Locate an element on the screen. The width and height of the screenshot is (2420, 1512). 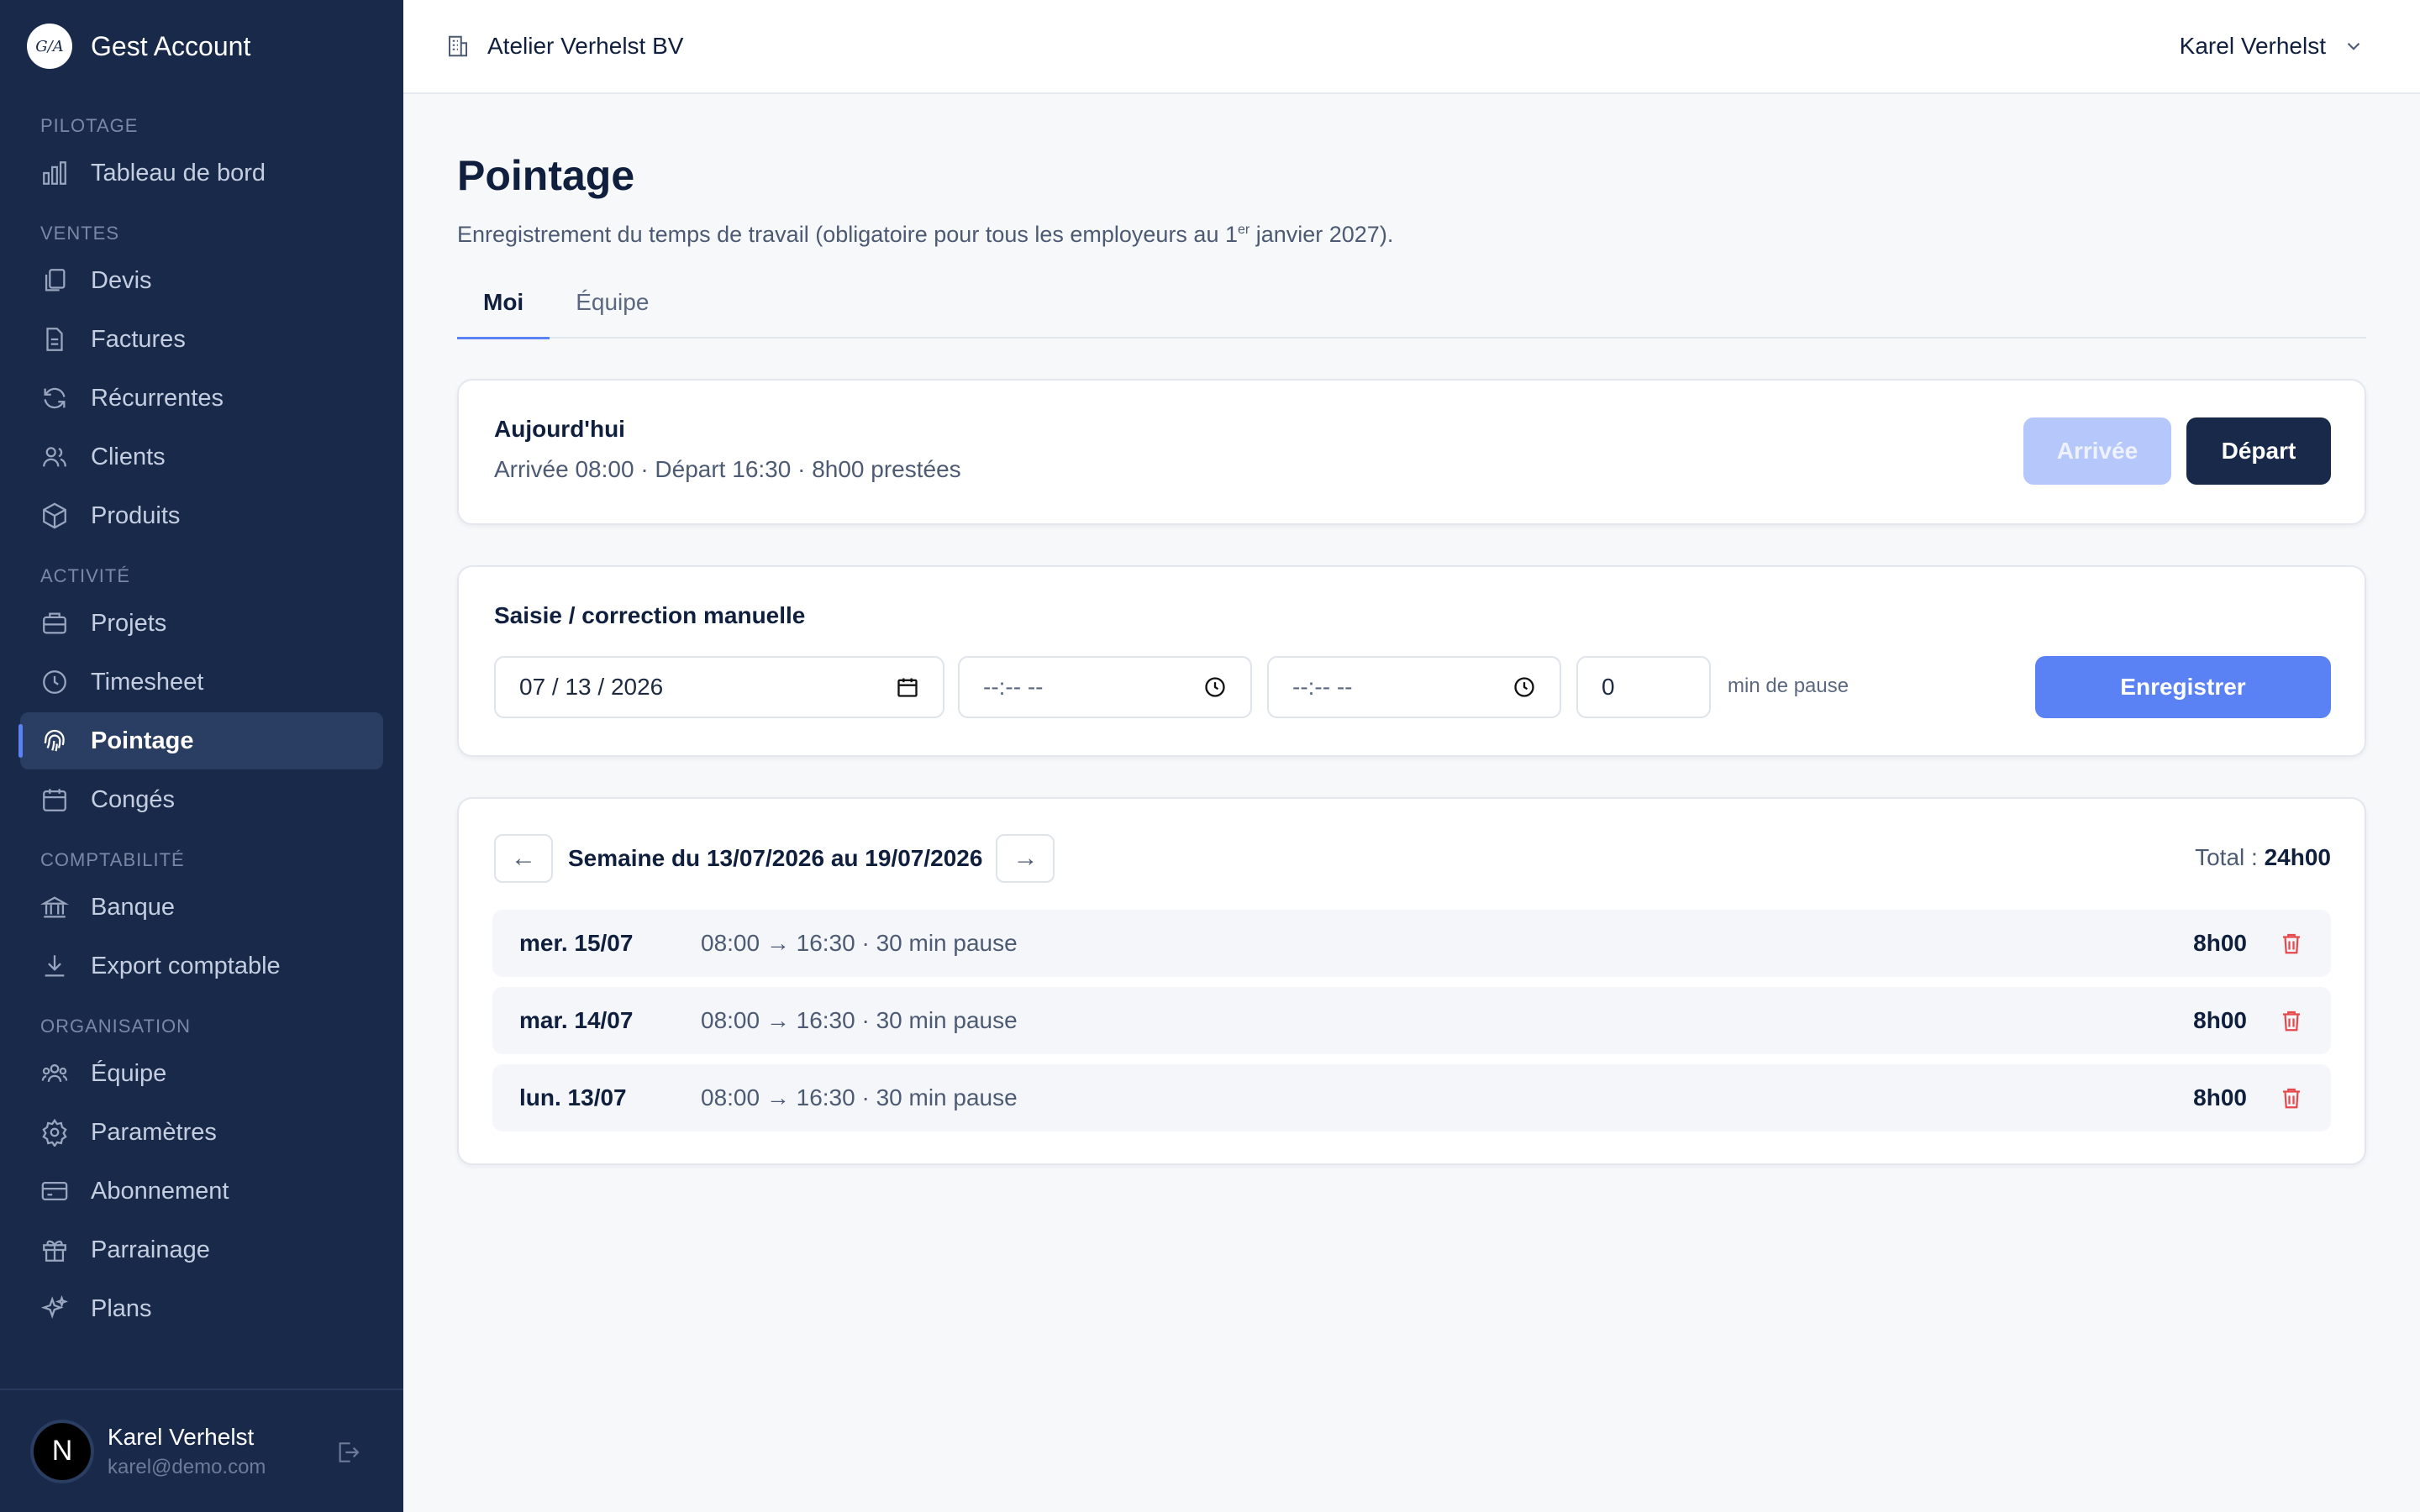
entry-day: mer. 15/07 is located at coordinates (576, 943).